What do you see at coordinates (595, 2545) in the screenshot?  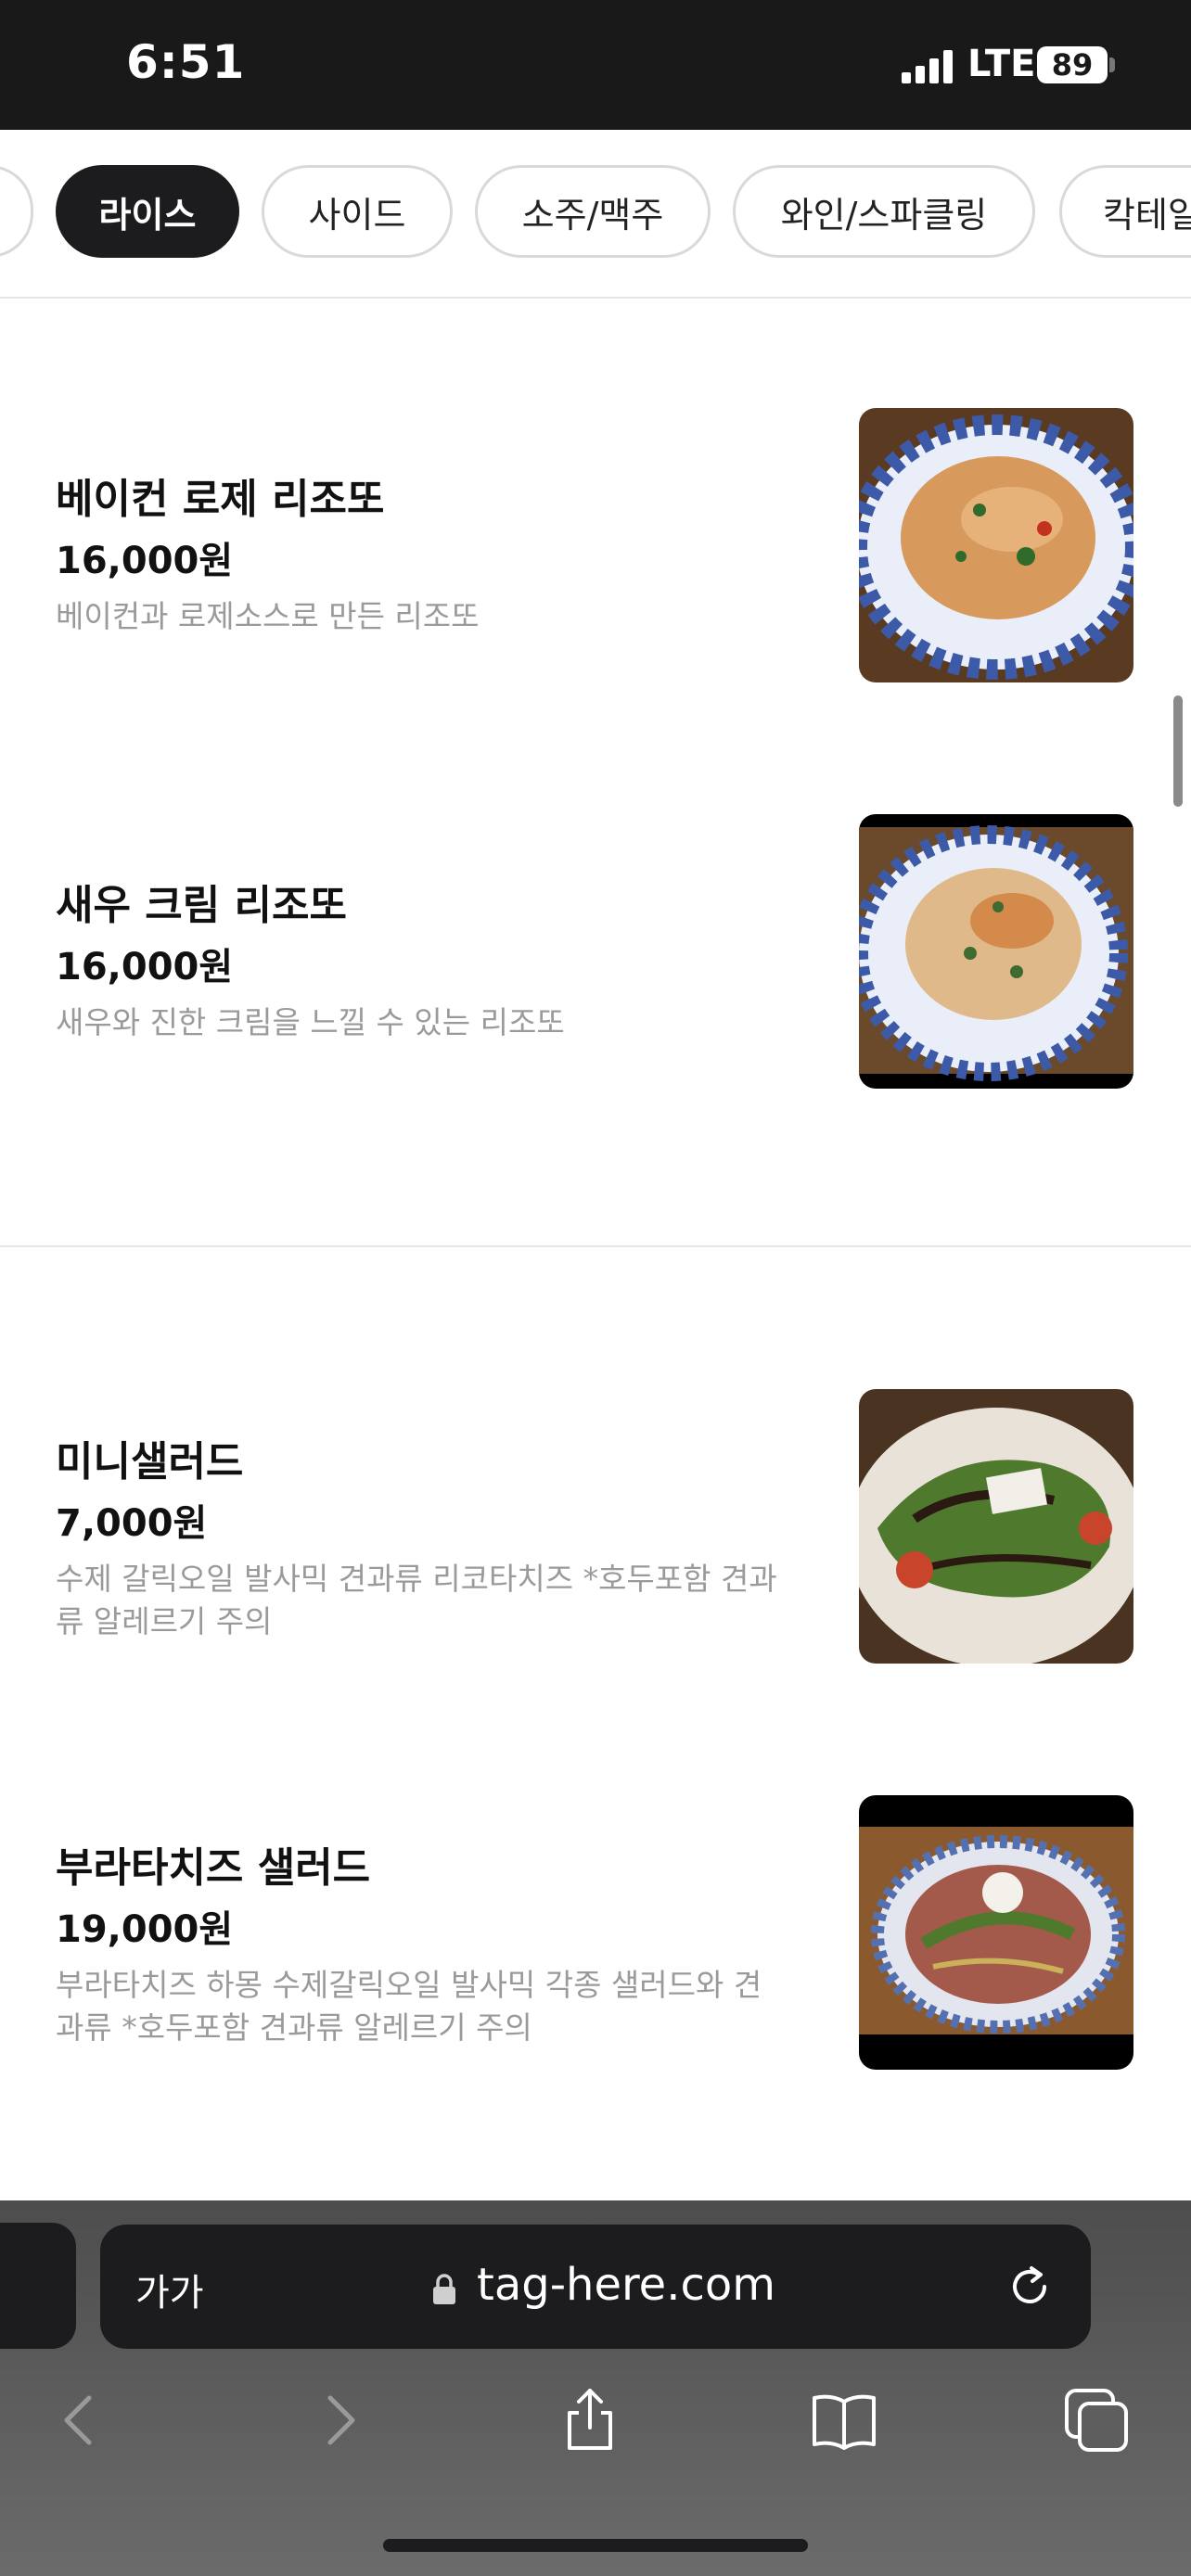 I see `home-indicator` at bounding box center [595, 2545].